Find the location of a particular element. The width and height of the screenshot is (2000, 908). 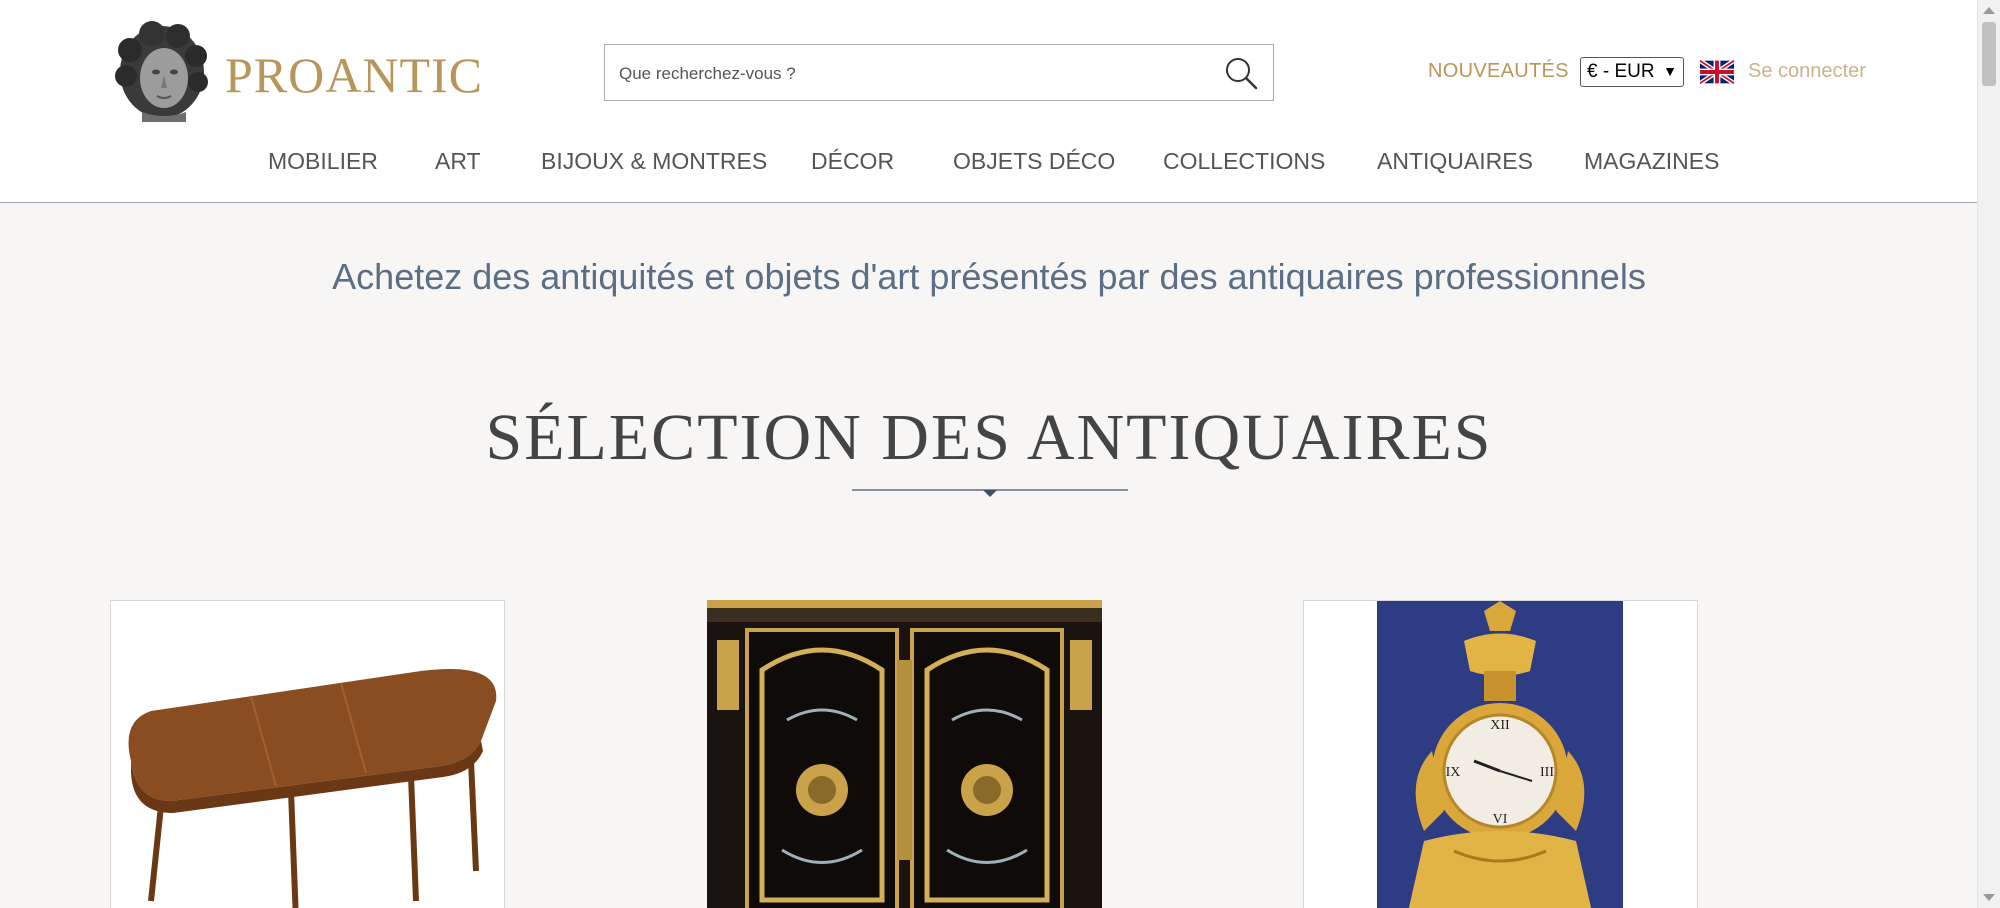

gilt-bronze-clock-image: XII III VI IX is located at coordinates (1500, 754).